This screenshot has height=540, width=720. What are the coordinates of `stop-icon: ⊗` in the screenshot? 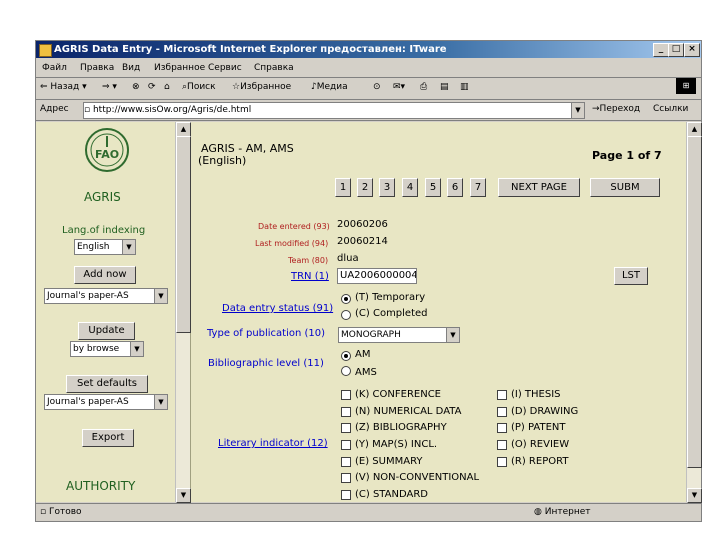 It's located at (136, 87).